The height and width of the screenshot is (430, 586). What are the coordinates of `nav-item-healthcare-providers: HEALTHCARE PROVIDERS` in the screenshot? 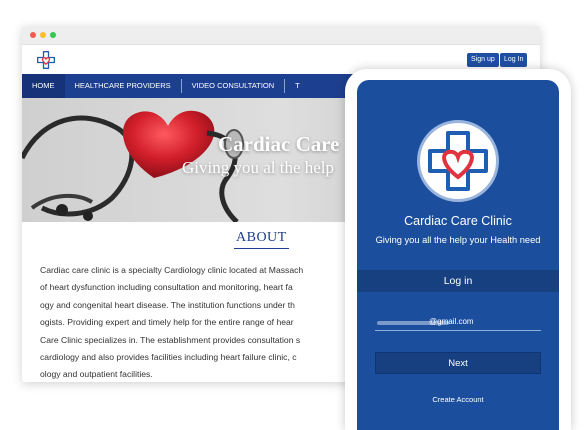 It's located at (123, 86).